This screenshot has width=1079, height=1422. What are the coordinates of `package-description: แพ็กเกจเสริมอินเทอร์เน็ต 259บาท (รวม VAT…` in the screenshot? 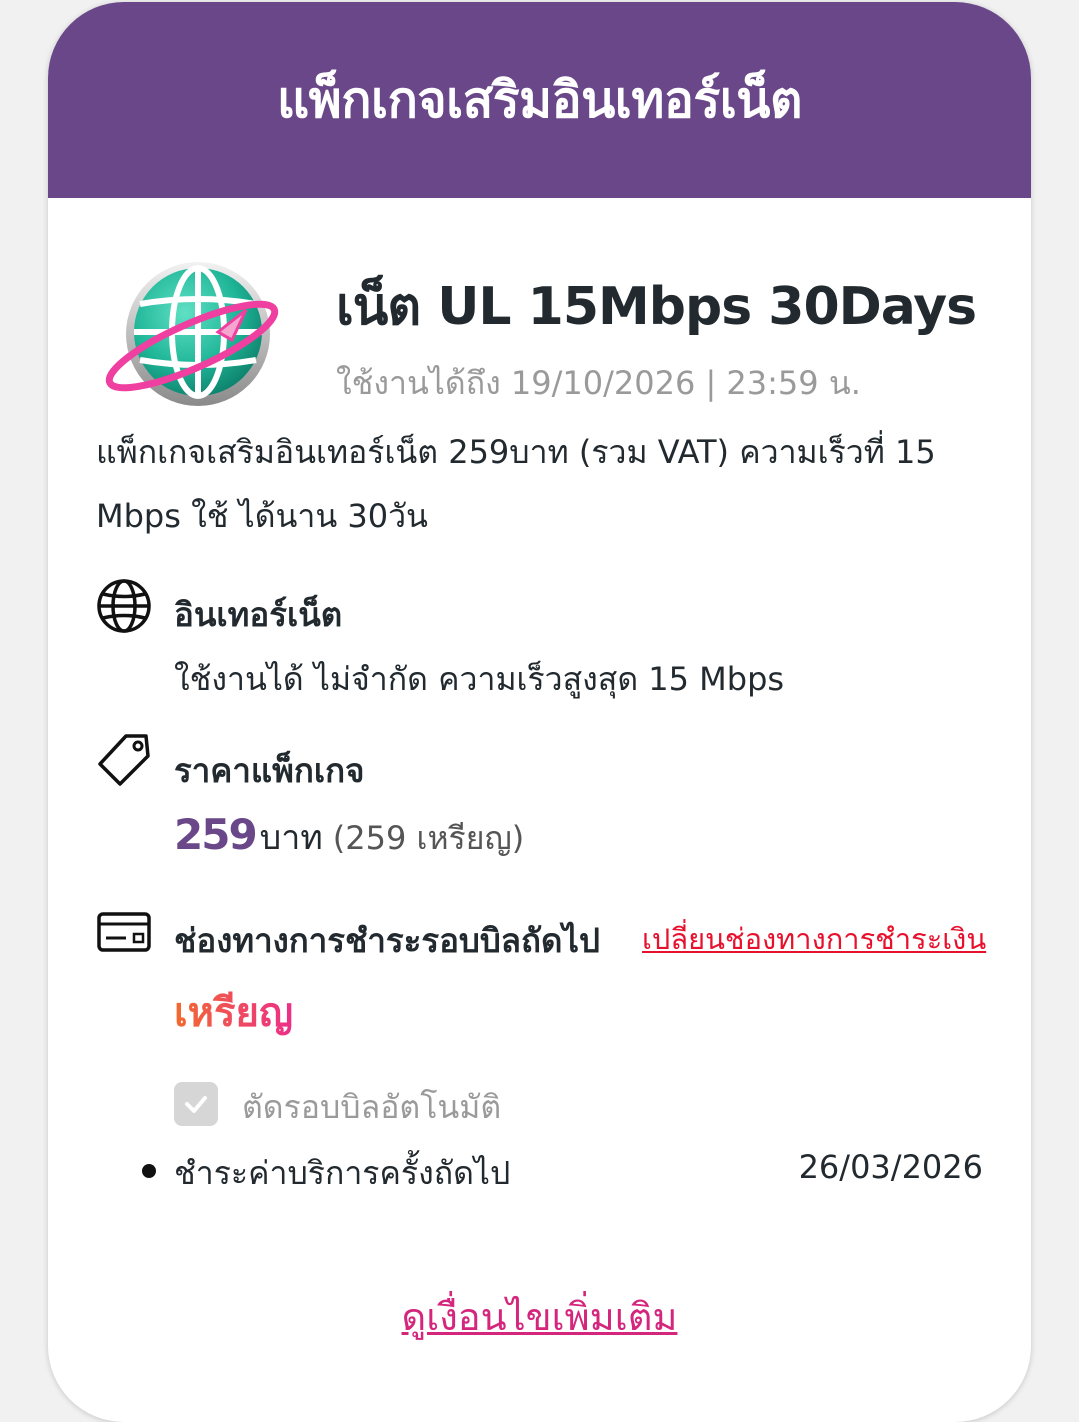 It's located at (516, 484).